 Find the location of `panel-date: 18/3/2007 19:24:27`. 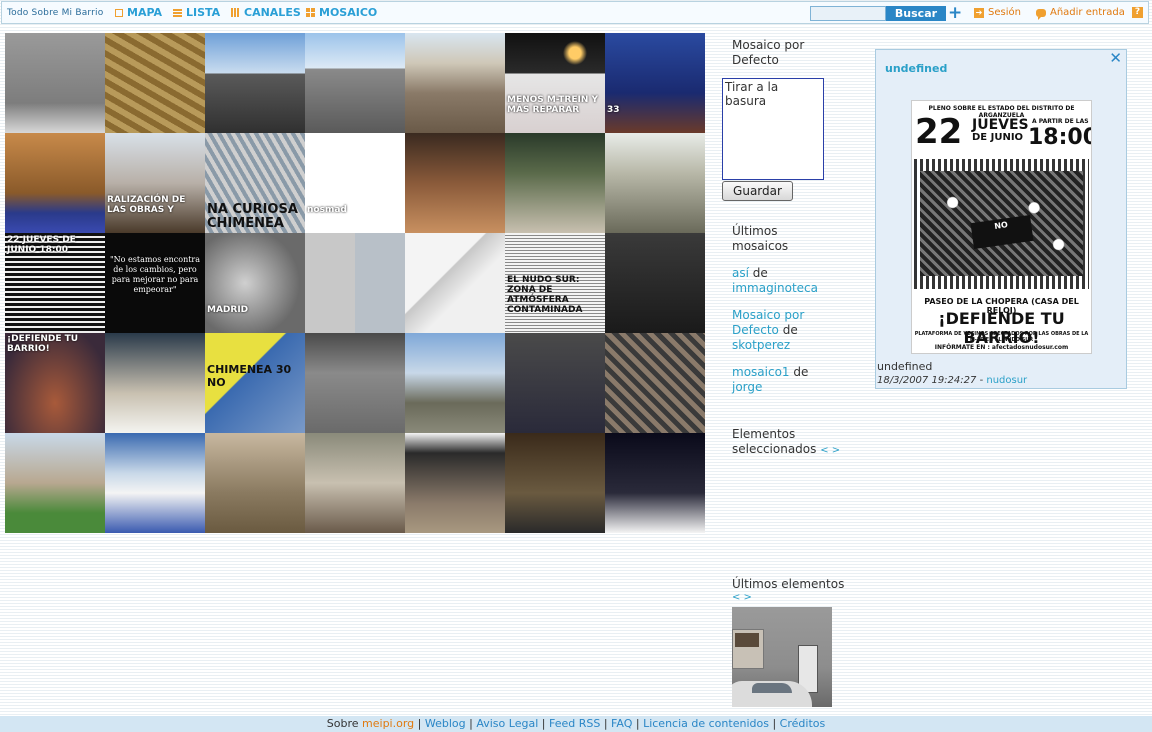

panel-date: 18/3/2007 19:24:27 is located at coordinates (927, 380).